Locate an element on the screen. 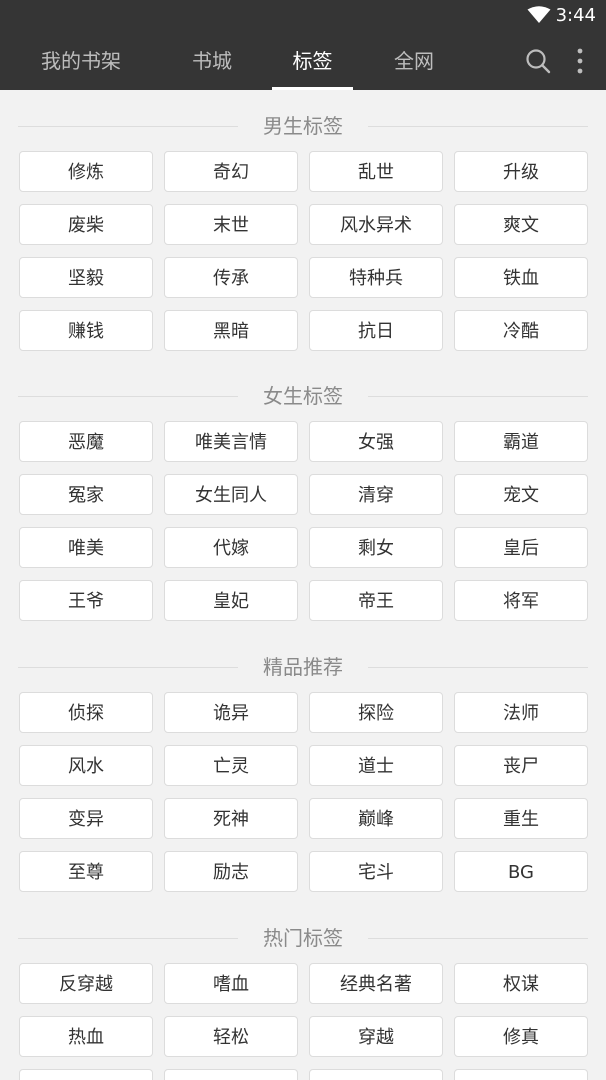 This screenshot has height=1080, width=606. tag-button: 恶魔 is located at coordinates (86, 441).